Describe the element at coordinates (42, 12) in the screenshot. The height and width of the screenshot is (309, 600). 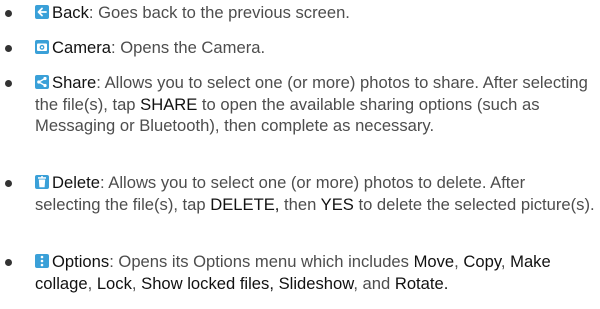
I see `back-arrow-icon` at that location.